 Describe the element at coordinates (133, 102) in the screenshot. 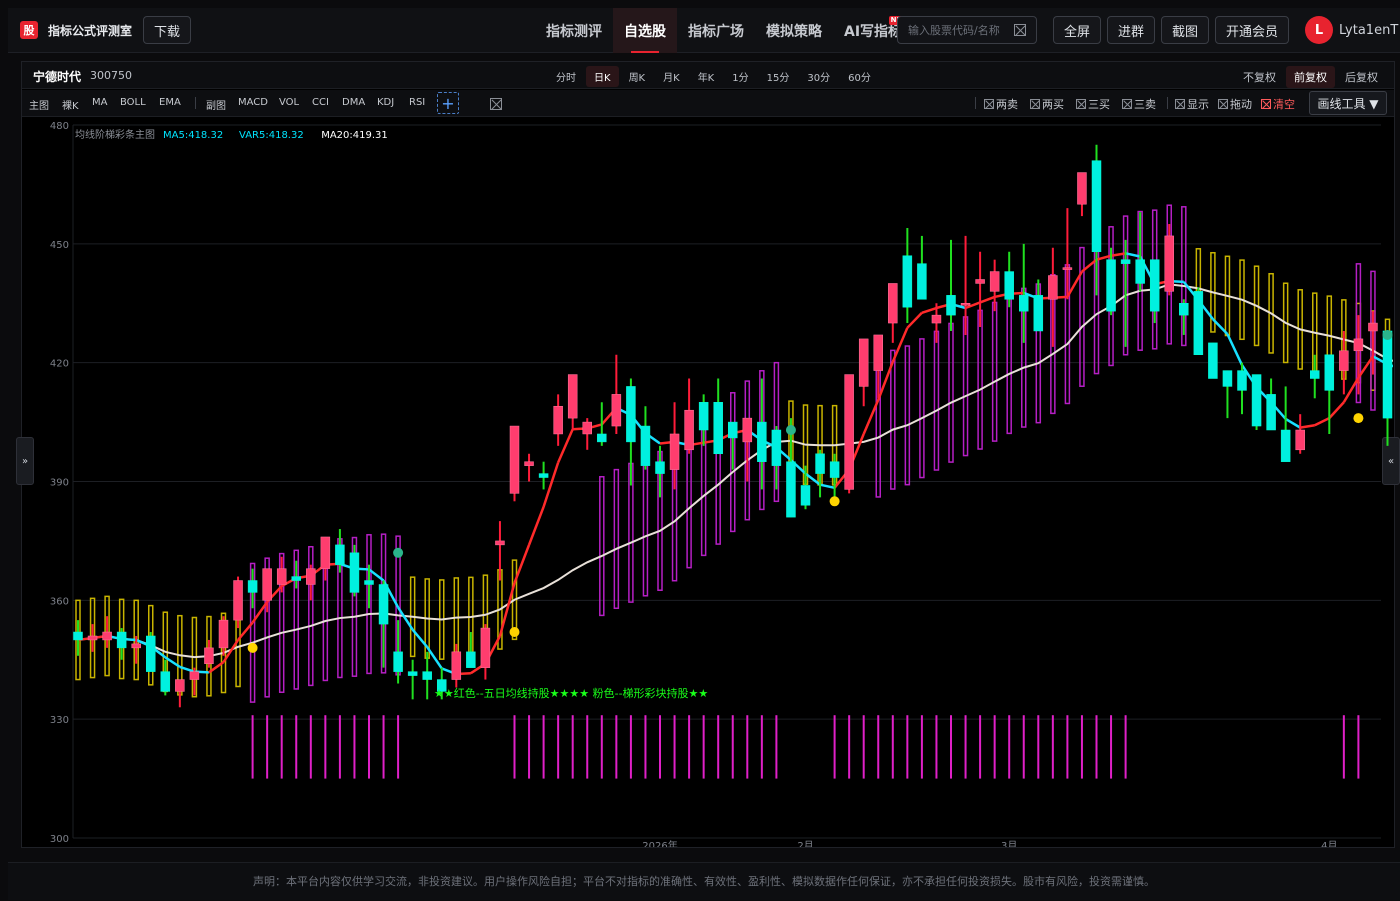

I see `ind-boll: BOLL` at that location.